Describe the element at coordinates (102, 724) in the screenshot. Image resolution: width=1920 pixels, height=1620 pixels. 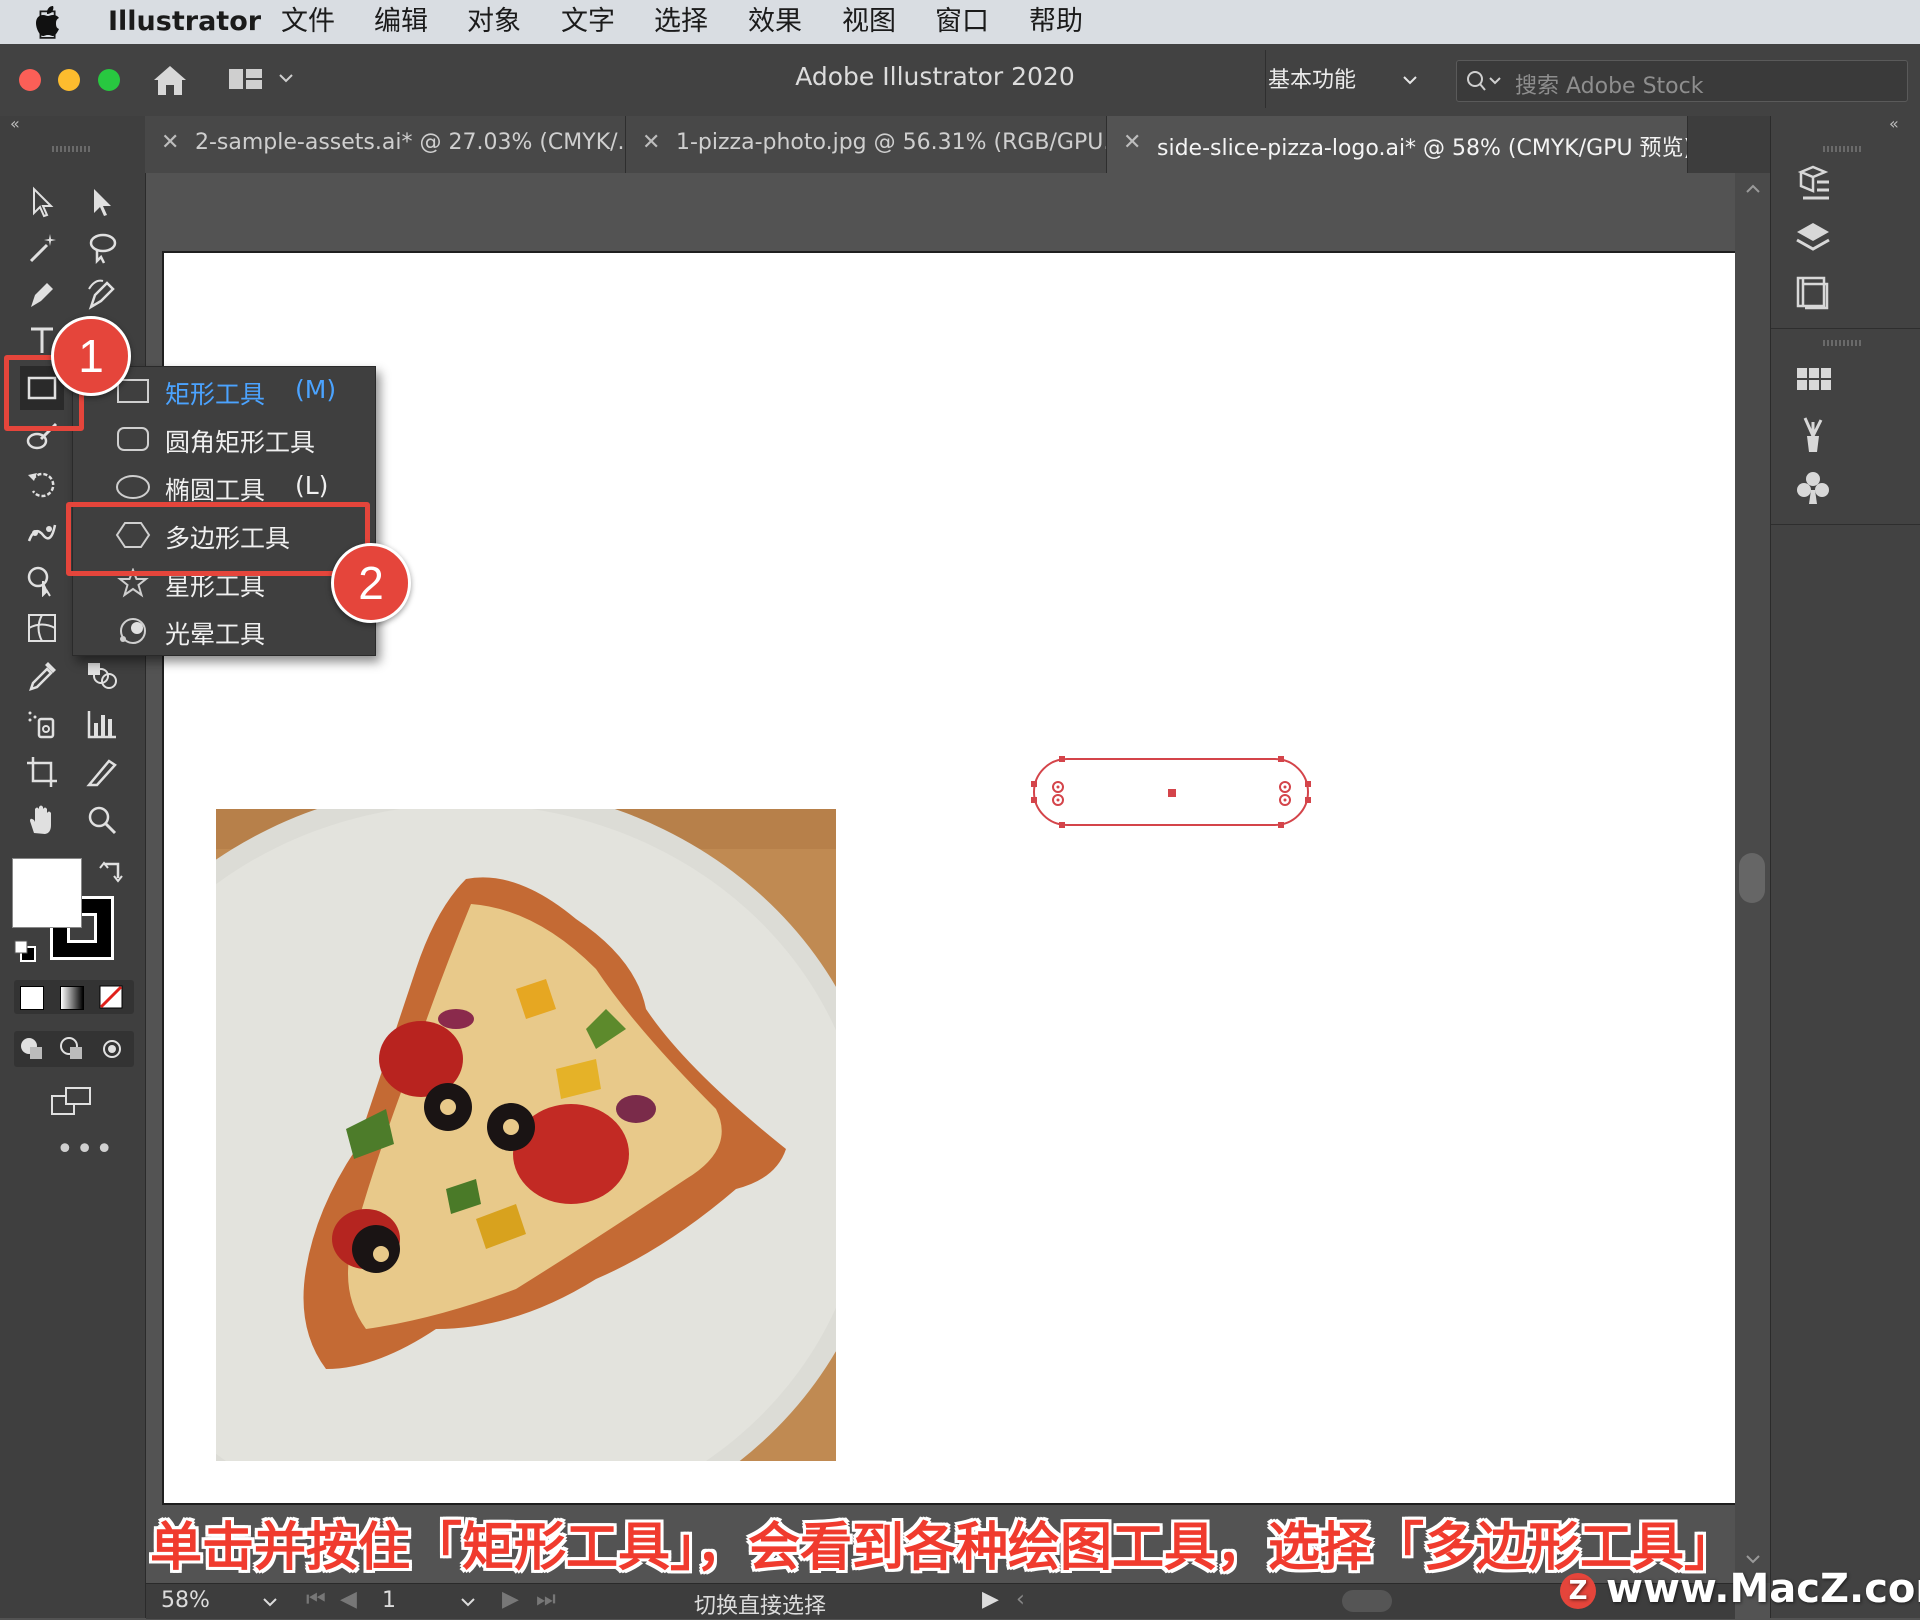
I see `column-graph-tool` at that location.